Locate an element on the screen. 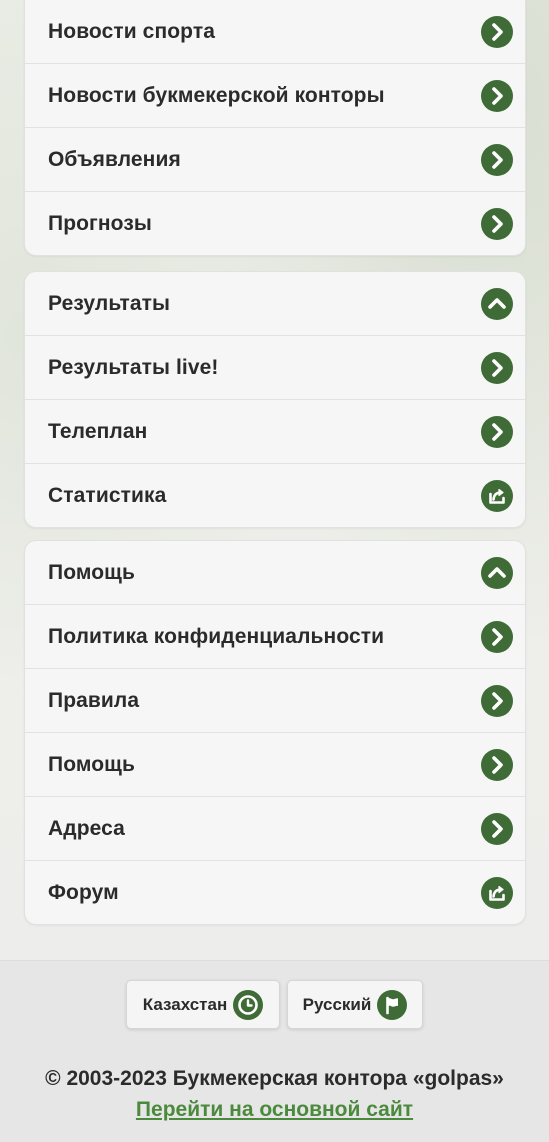  menu-item-forum: Форум is located at coordinates (275, 892).